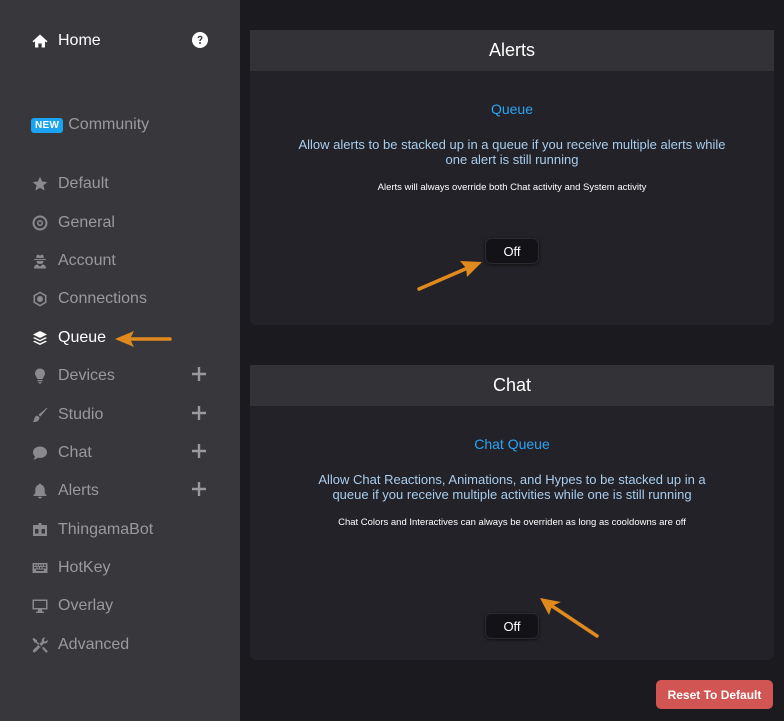 The width and height of the screenshot is (784, 721). What do you see at coordinates (126, 184) in the screenshot?
I see `sidebar-item-default: Default` at bounding box center [126, 184].